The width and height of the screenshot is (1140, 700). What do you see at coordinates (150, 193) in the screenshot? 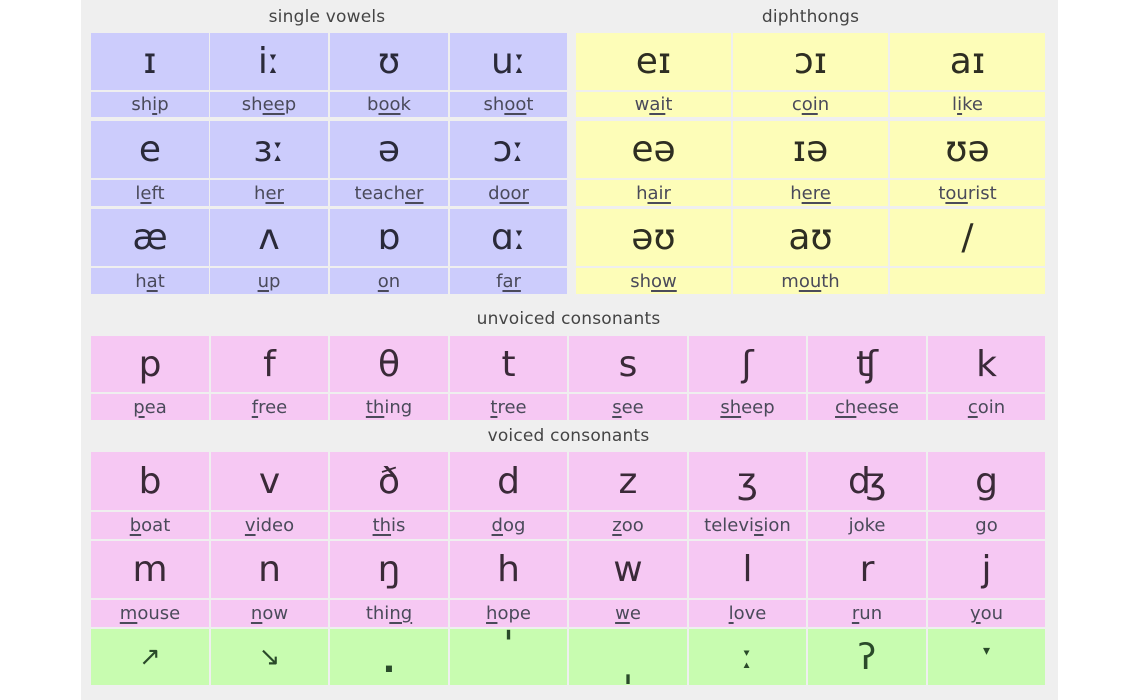
I see `example-word-cell: left` at bounding box center [150, 193].